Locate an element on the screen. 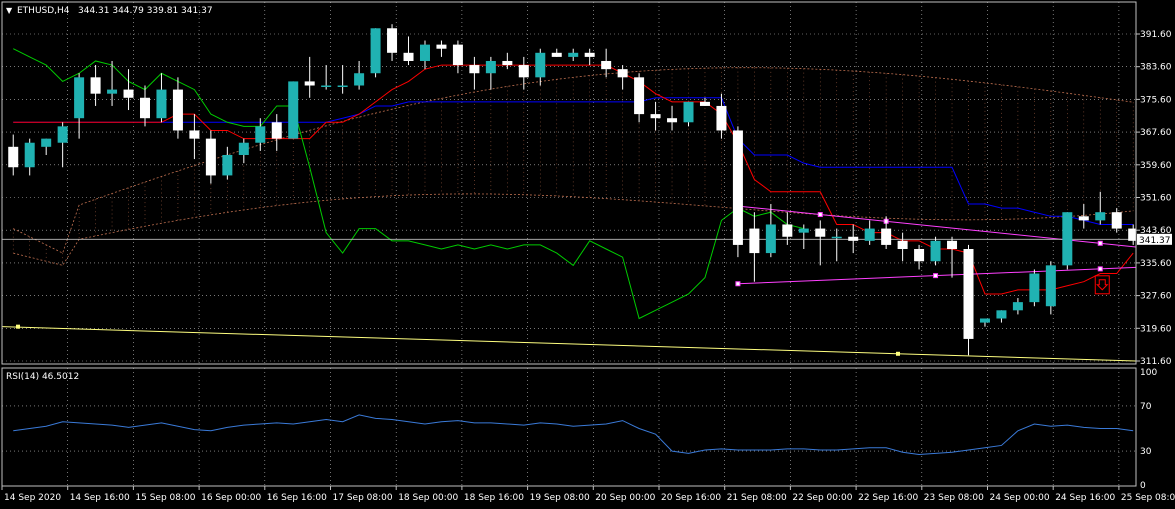 The width and height of the screenshot is (1175, 509). price-label: 359.60 is located at coordinates (1156, 166).